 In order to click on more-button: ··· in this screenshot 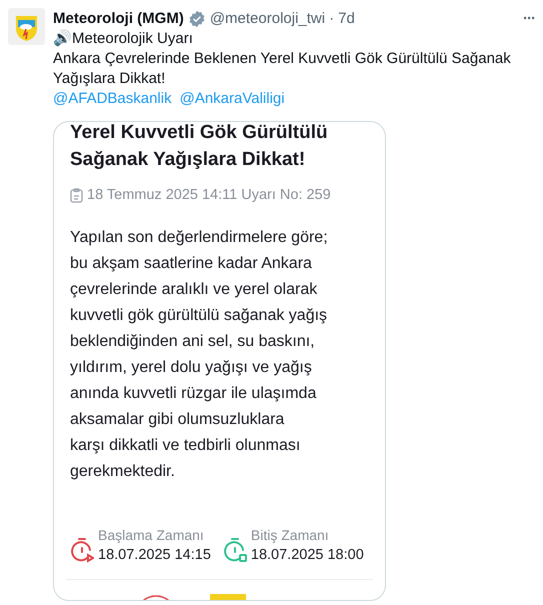, I will do `click(529, 19)`.